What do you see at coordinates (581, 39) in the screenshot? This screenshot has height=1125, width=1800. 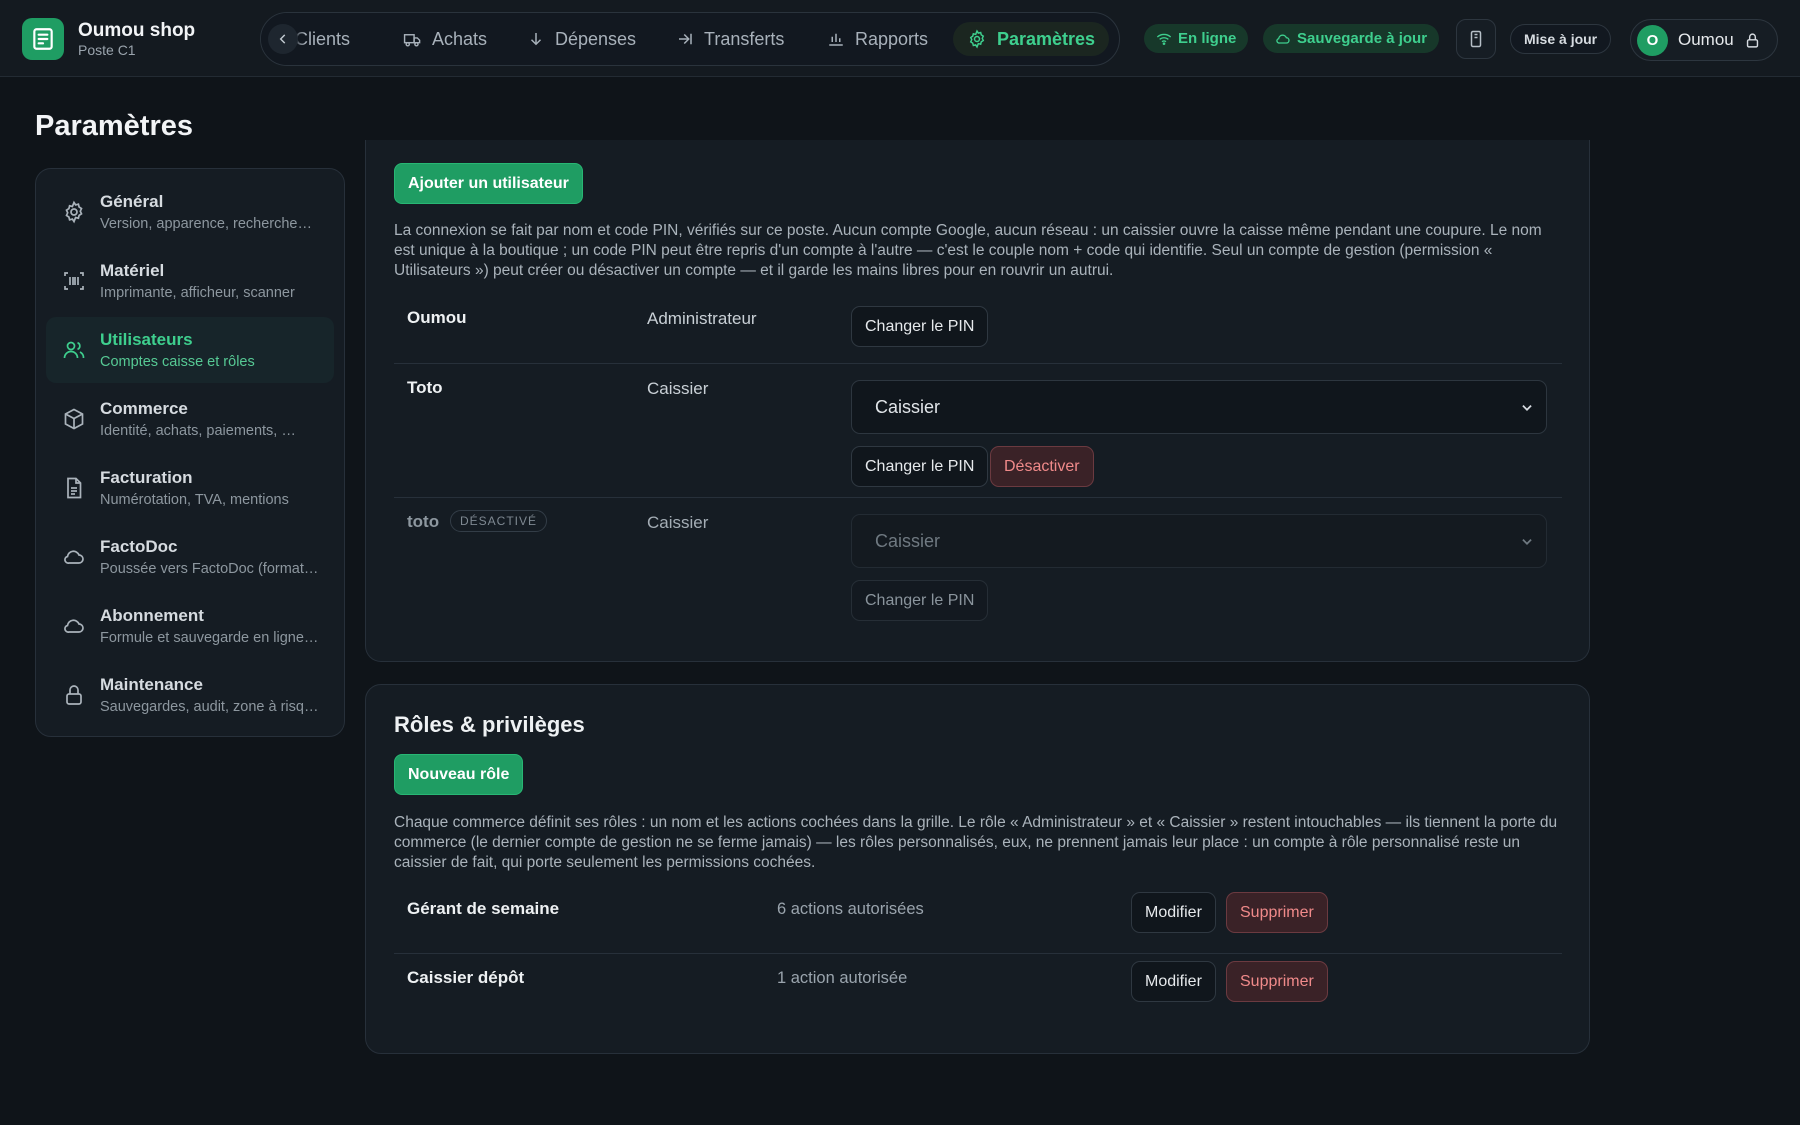 I see `nav-item-depenses: Dépenses` at bounding box center [581, 39].